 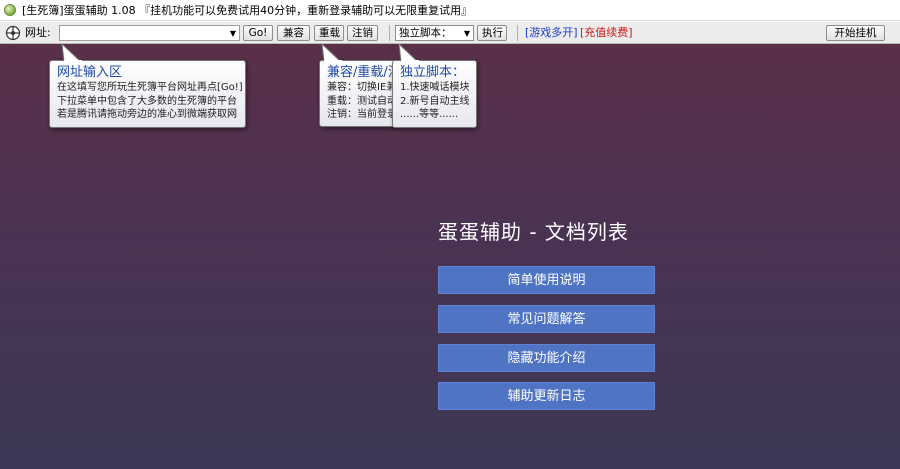 What do you see at coordinates (147, 114) in the screenshot?
I see `tooltip-line: 若是腾讯请拖动旁边的准心到微端获取网` at bounding box center [147, 114].